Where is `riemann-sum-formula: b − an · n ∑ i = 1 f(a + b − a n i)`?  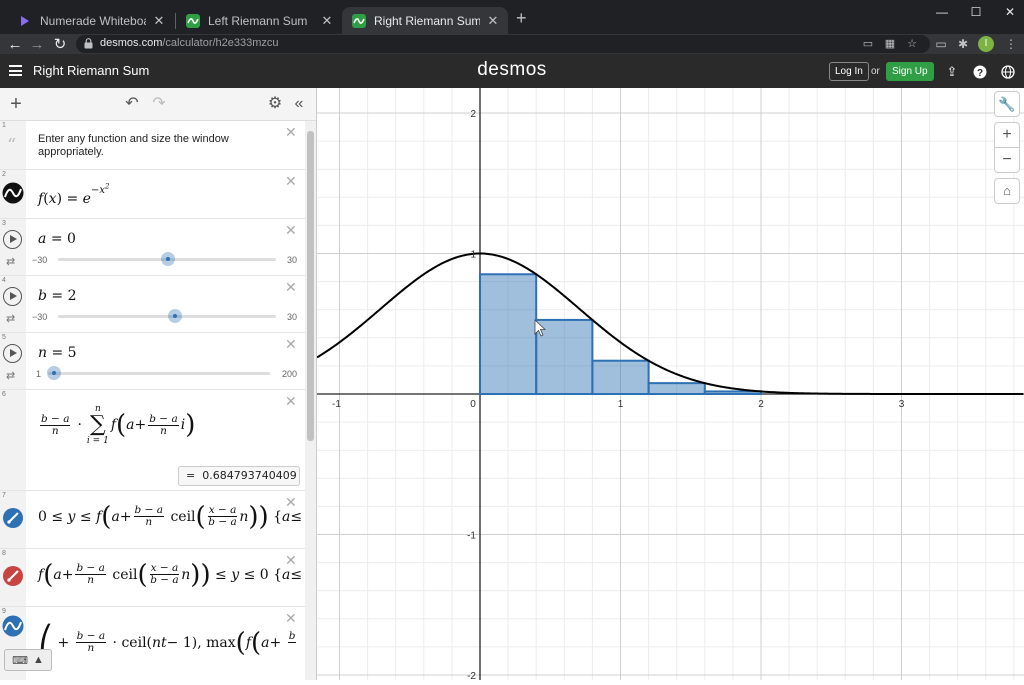 riemann-sum-formula: b − an · n ∑ i = 1 f(a + b − a n i) is located at coordinates (116, 425).